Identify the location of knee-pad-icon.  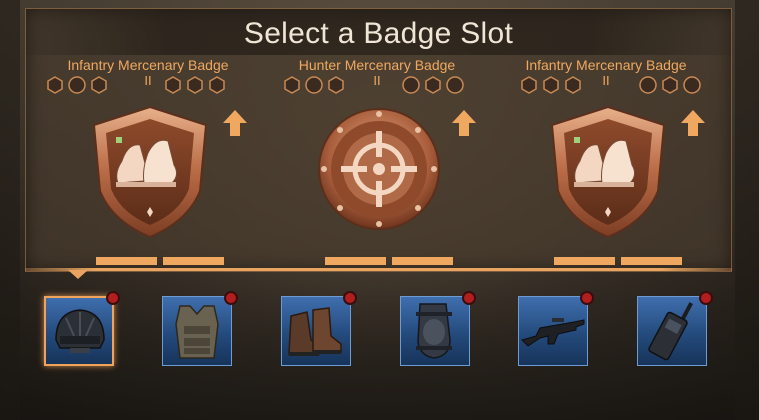
(434, 331).